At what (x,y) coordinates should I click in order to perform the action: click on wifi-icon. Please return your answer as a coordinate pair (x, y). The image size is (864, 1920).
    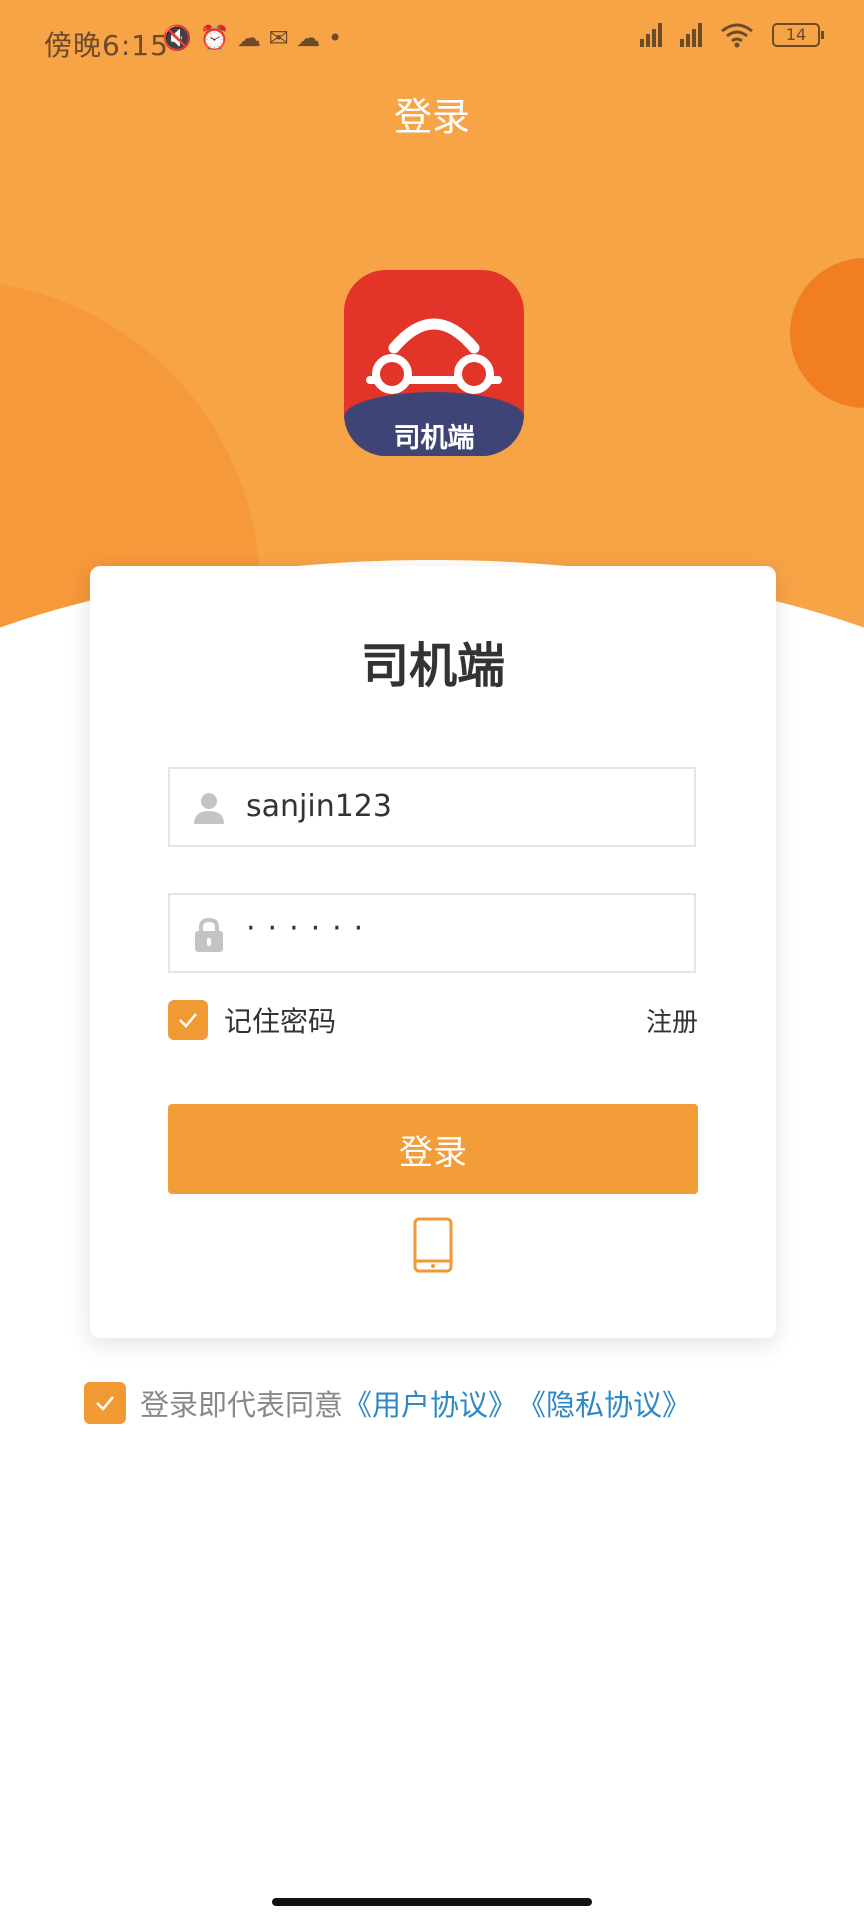
    Looking at the image, I should click on (737, 35).